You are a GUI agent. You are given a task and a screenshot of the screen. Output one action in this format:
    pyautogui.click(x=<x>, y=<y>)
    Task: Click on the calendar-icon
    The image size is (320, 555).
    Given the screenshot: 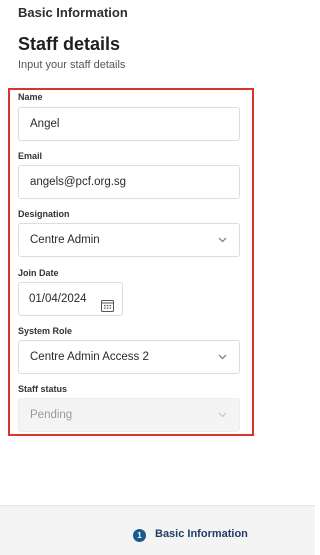 What is the action you would take?
    pyautogui.click(x=107, y=309)
    